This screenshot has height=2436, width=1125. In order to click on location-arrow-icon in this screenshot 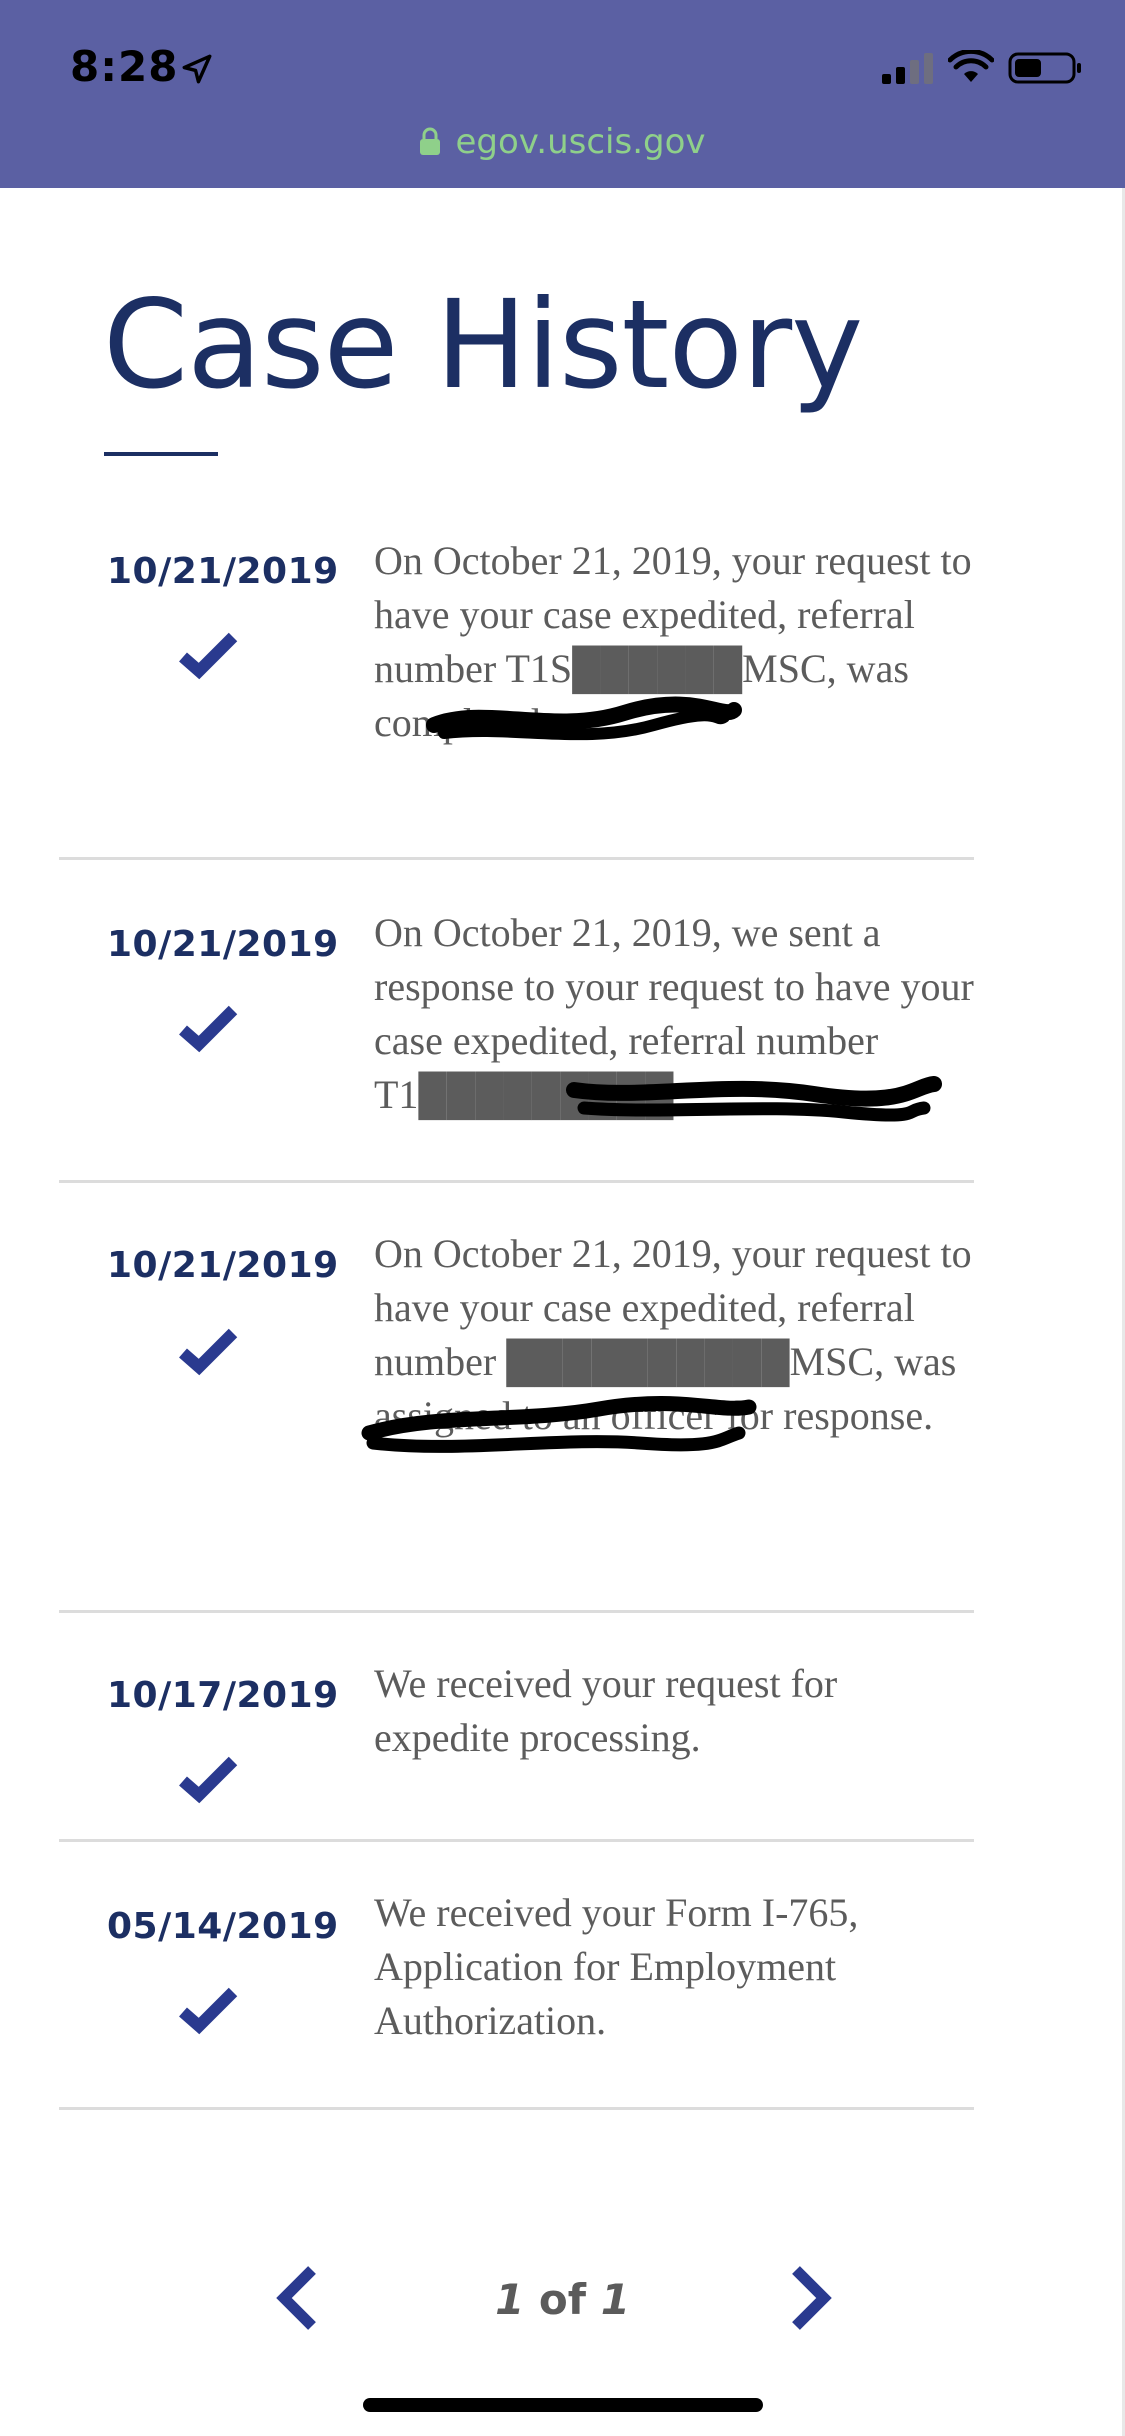, I will do `click(197, 69)`.